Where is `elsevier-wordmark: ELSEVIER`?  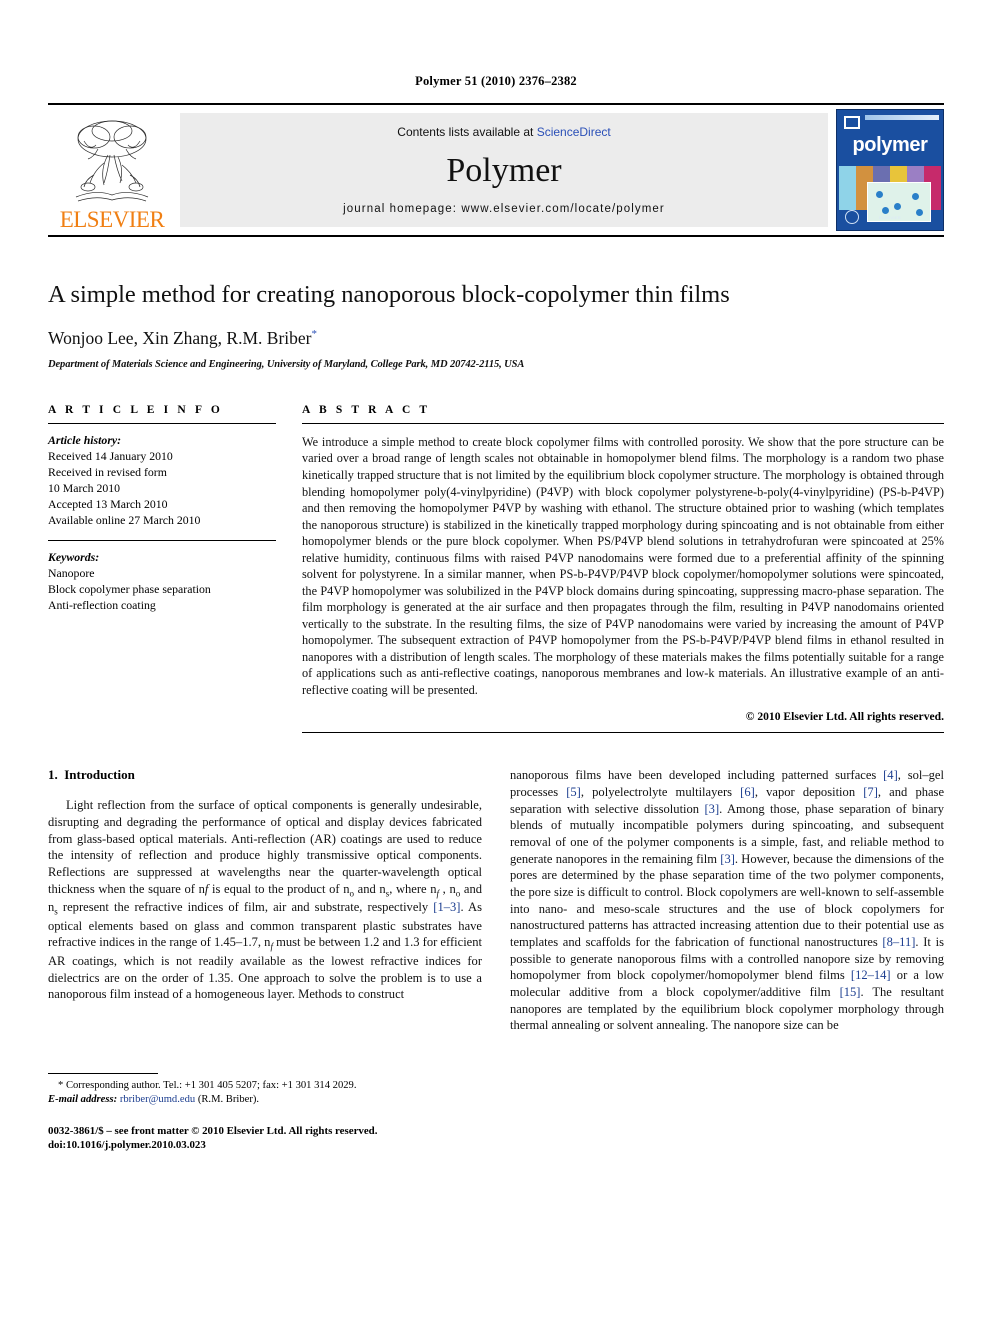 elsevier-wordmark: ELSEVIER is located at coordinates (112, 219).